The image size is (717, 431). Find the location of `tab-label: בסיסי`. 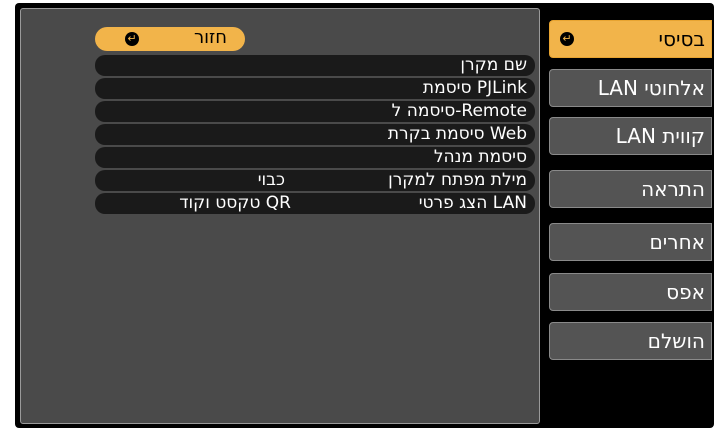

tab-label: בסיסי is located at coordinates (681, 39).